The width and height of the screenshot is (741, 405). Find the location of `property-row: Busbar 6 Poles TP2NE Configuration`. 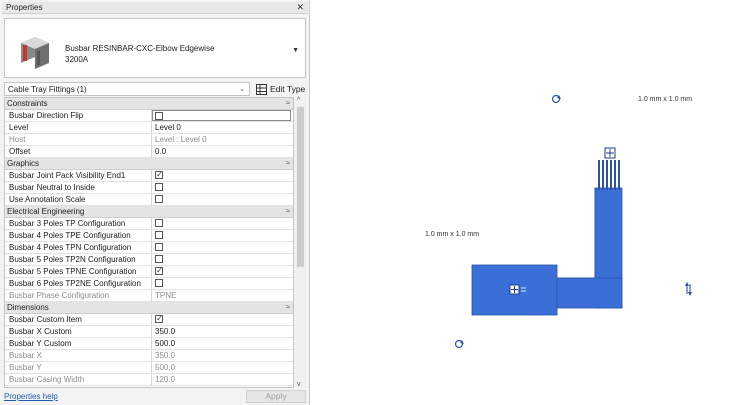

property-row: Busbar 6 Poles TP2NE Configuration is located at coordinates (149, 284).